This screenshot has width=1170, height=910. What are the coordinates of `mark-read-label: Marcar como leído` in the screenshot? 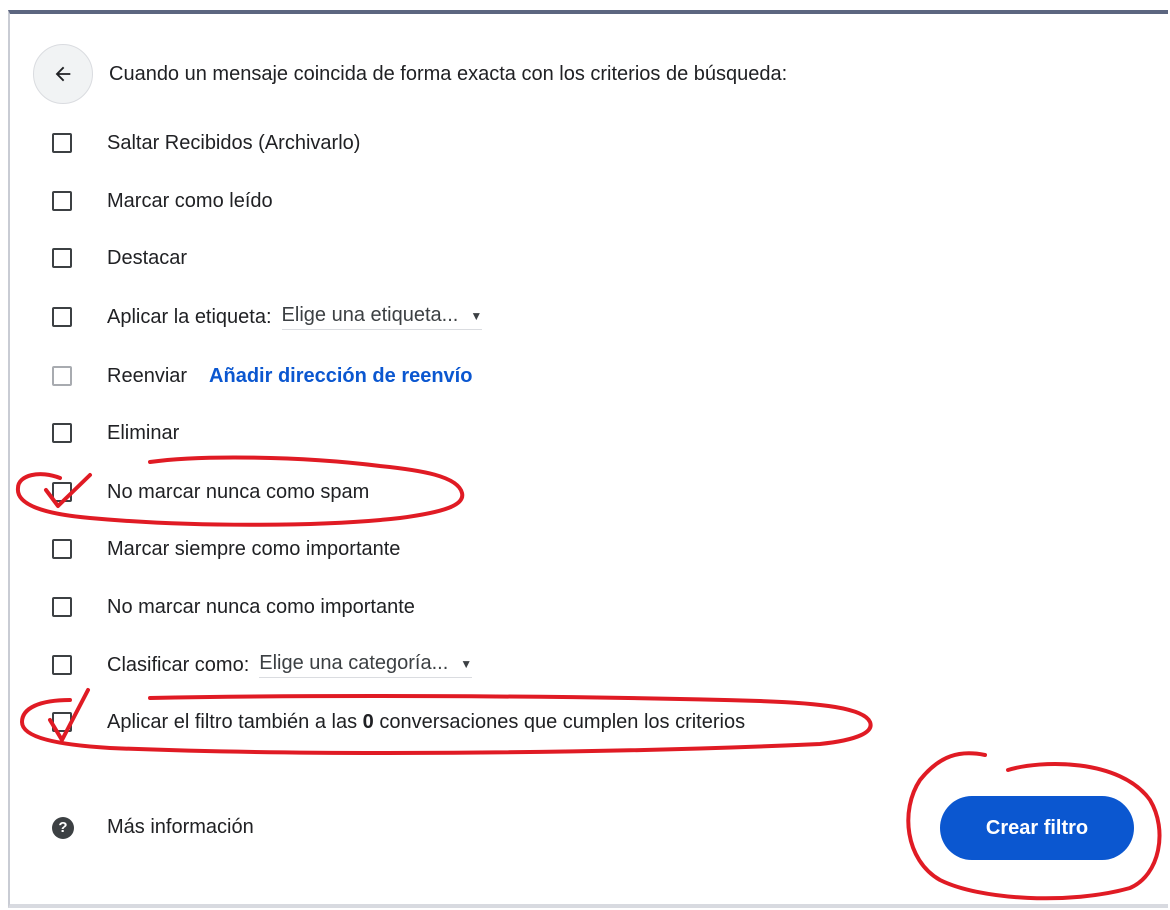 It's located at (190, 200).